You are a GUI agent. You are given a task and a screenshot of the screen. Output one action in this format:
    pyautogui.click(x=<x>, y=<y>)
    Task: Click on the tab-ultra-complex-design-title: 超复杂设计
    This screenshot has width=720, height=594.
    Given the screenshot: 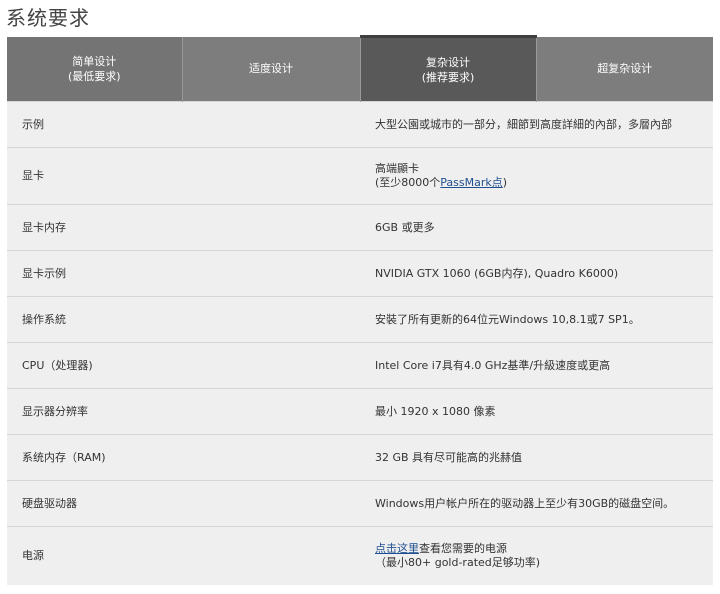 What is the action you would take?
    pyautogui.click(x=625, y=69)
    